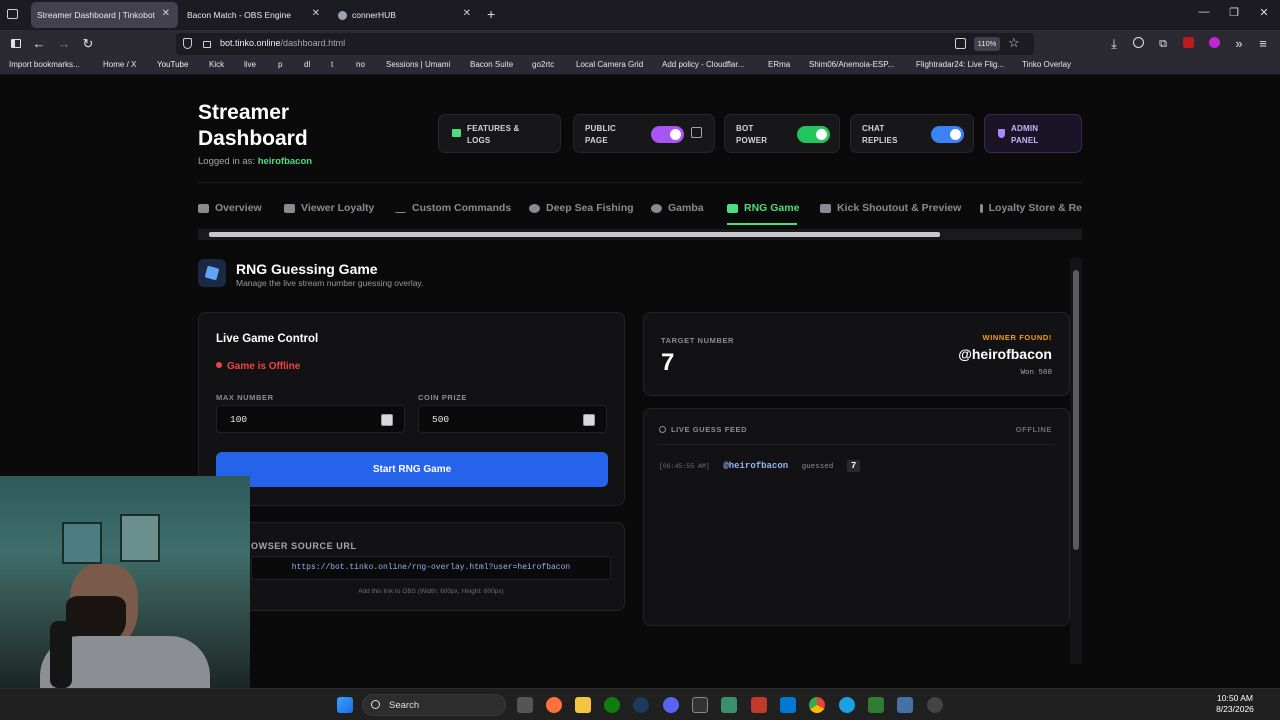 The width and height of the screenshot is (1280, 720). I want to click on steam-icon, so click(641, 705).